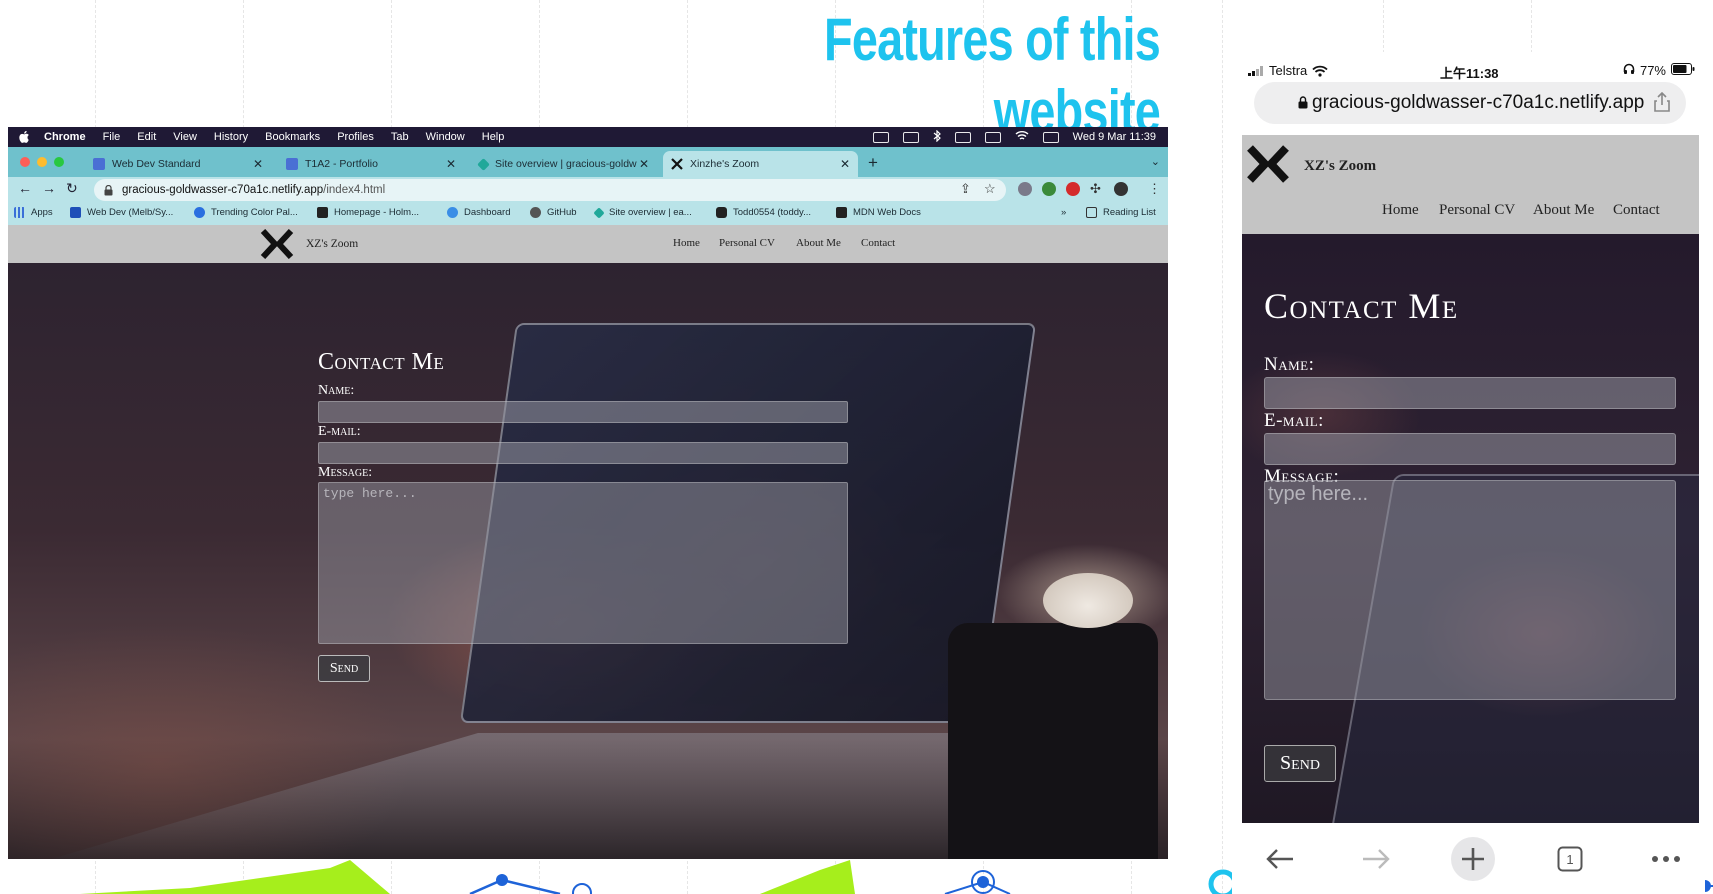 The height and width of the screenshot is (894, 1713). What do you see at coordinates (880, 137) in the screenshot?
I see `display-icon` at bounding box center [880, 137].